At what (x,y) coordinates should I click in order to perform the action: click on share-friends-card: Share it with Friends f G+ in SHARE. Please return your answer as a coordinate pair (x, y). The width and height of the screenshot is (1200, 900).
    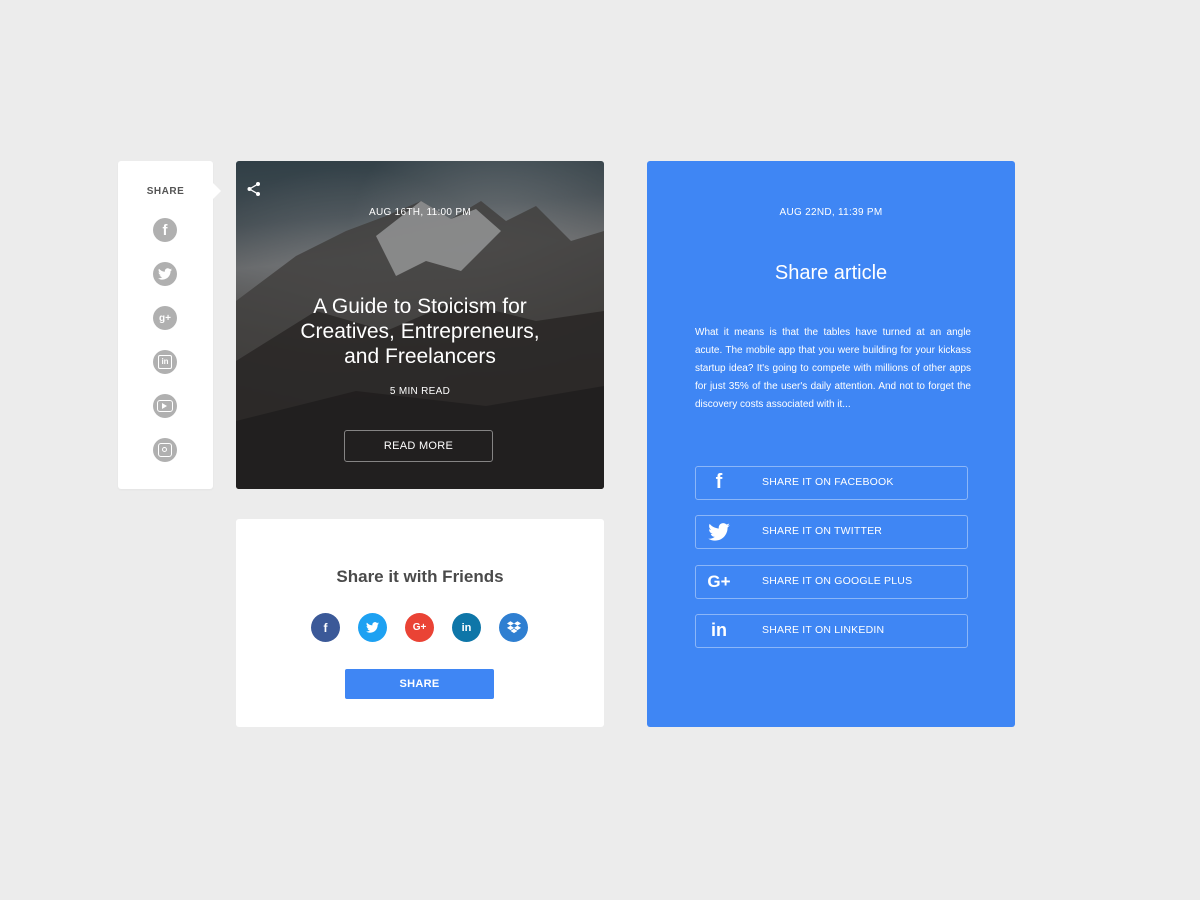
    Looking at the image, I should click on (420, 623).